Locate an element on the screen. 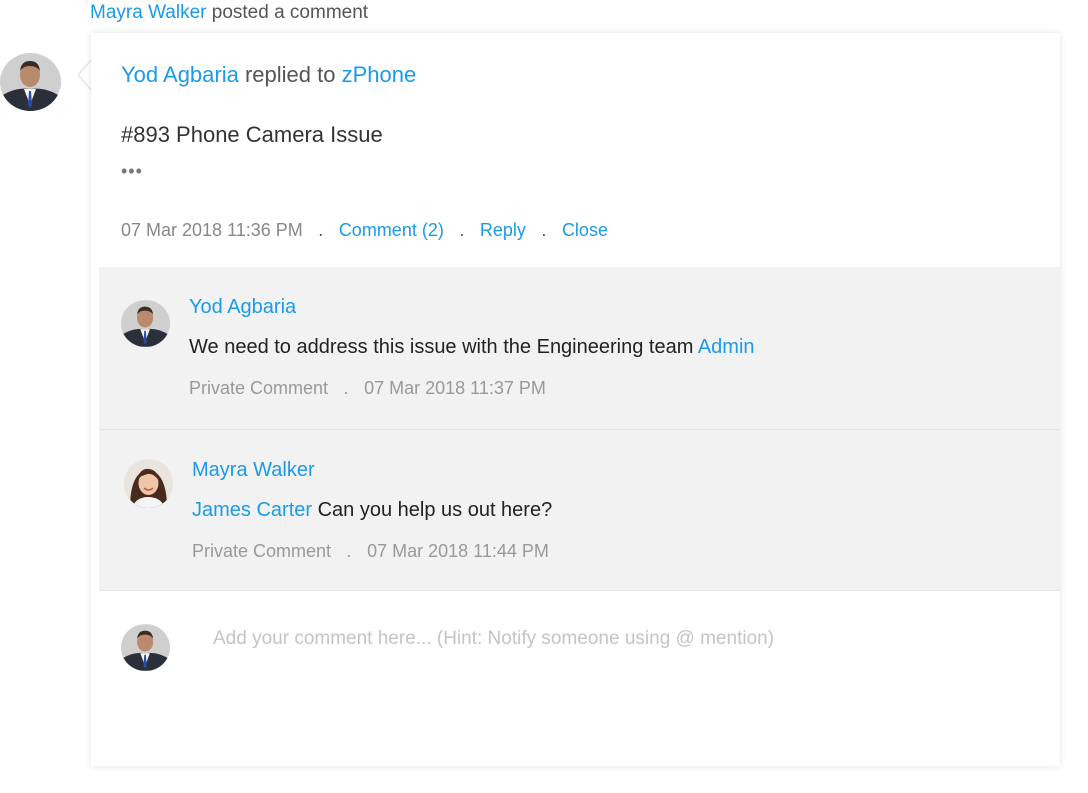 The width and height of the screenshot is (1088, 793). mention-link: Admin is located at coordinates (726, 347).